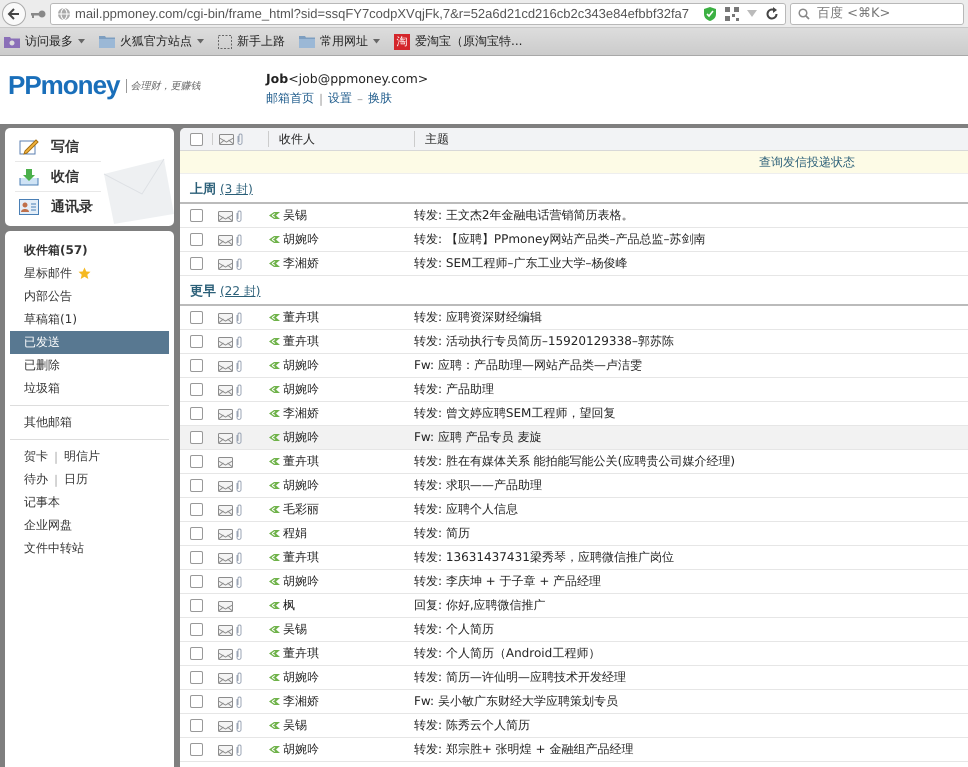 This screenshot has width=968, height=767. I want to click on tool-link: 明信片, so click(82, 456).